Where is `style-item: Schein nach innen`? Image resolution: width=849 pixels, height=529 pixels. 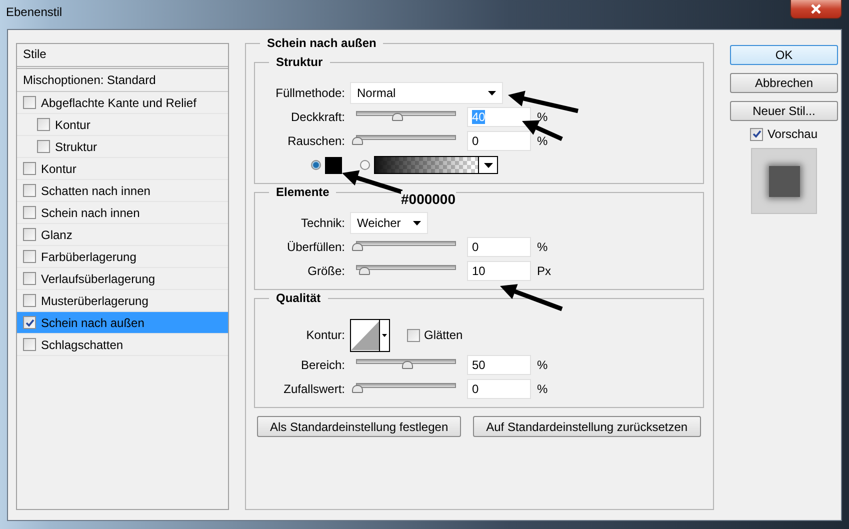 style-item: Schein nach innen is located at coordinates (122, 213).